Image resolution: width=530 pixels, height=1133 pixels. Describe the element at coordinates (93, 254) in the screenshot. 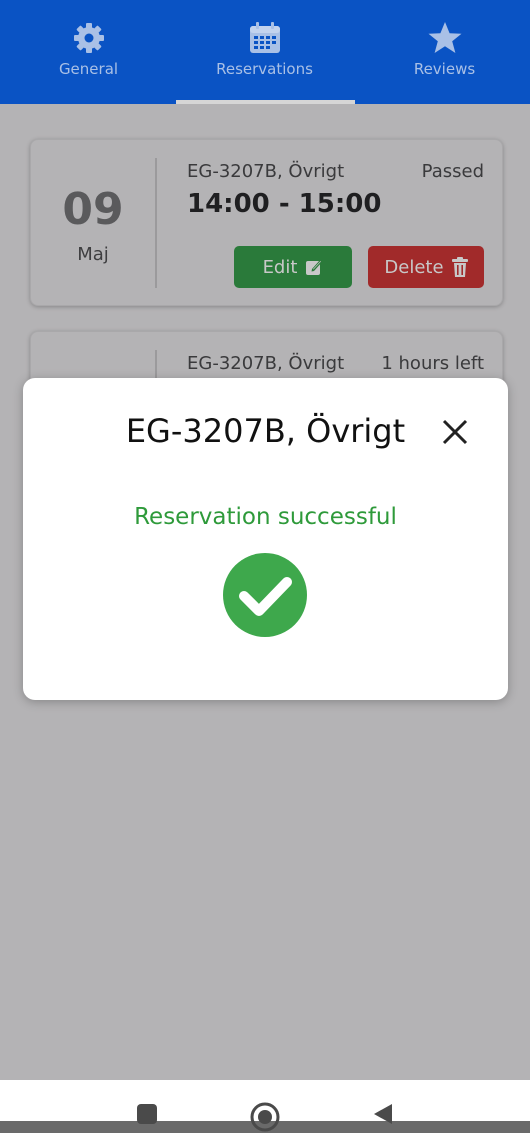

I see `reservation-month: Maj` at that location.